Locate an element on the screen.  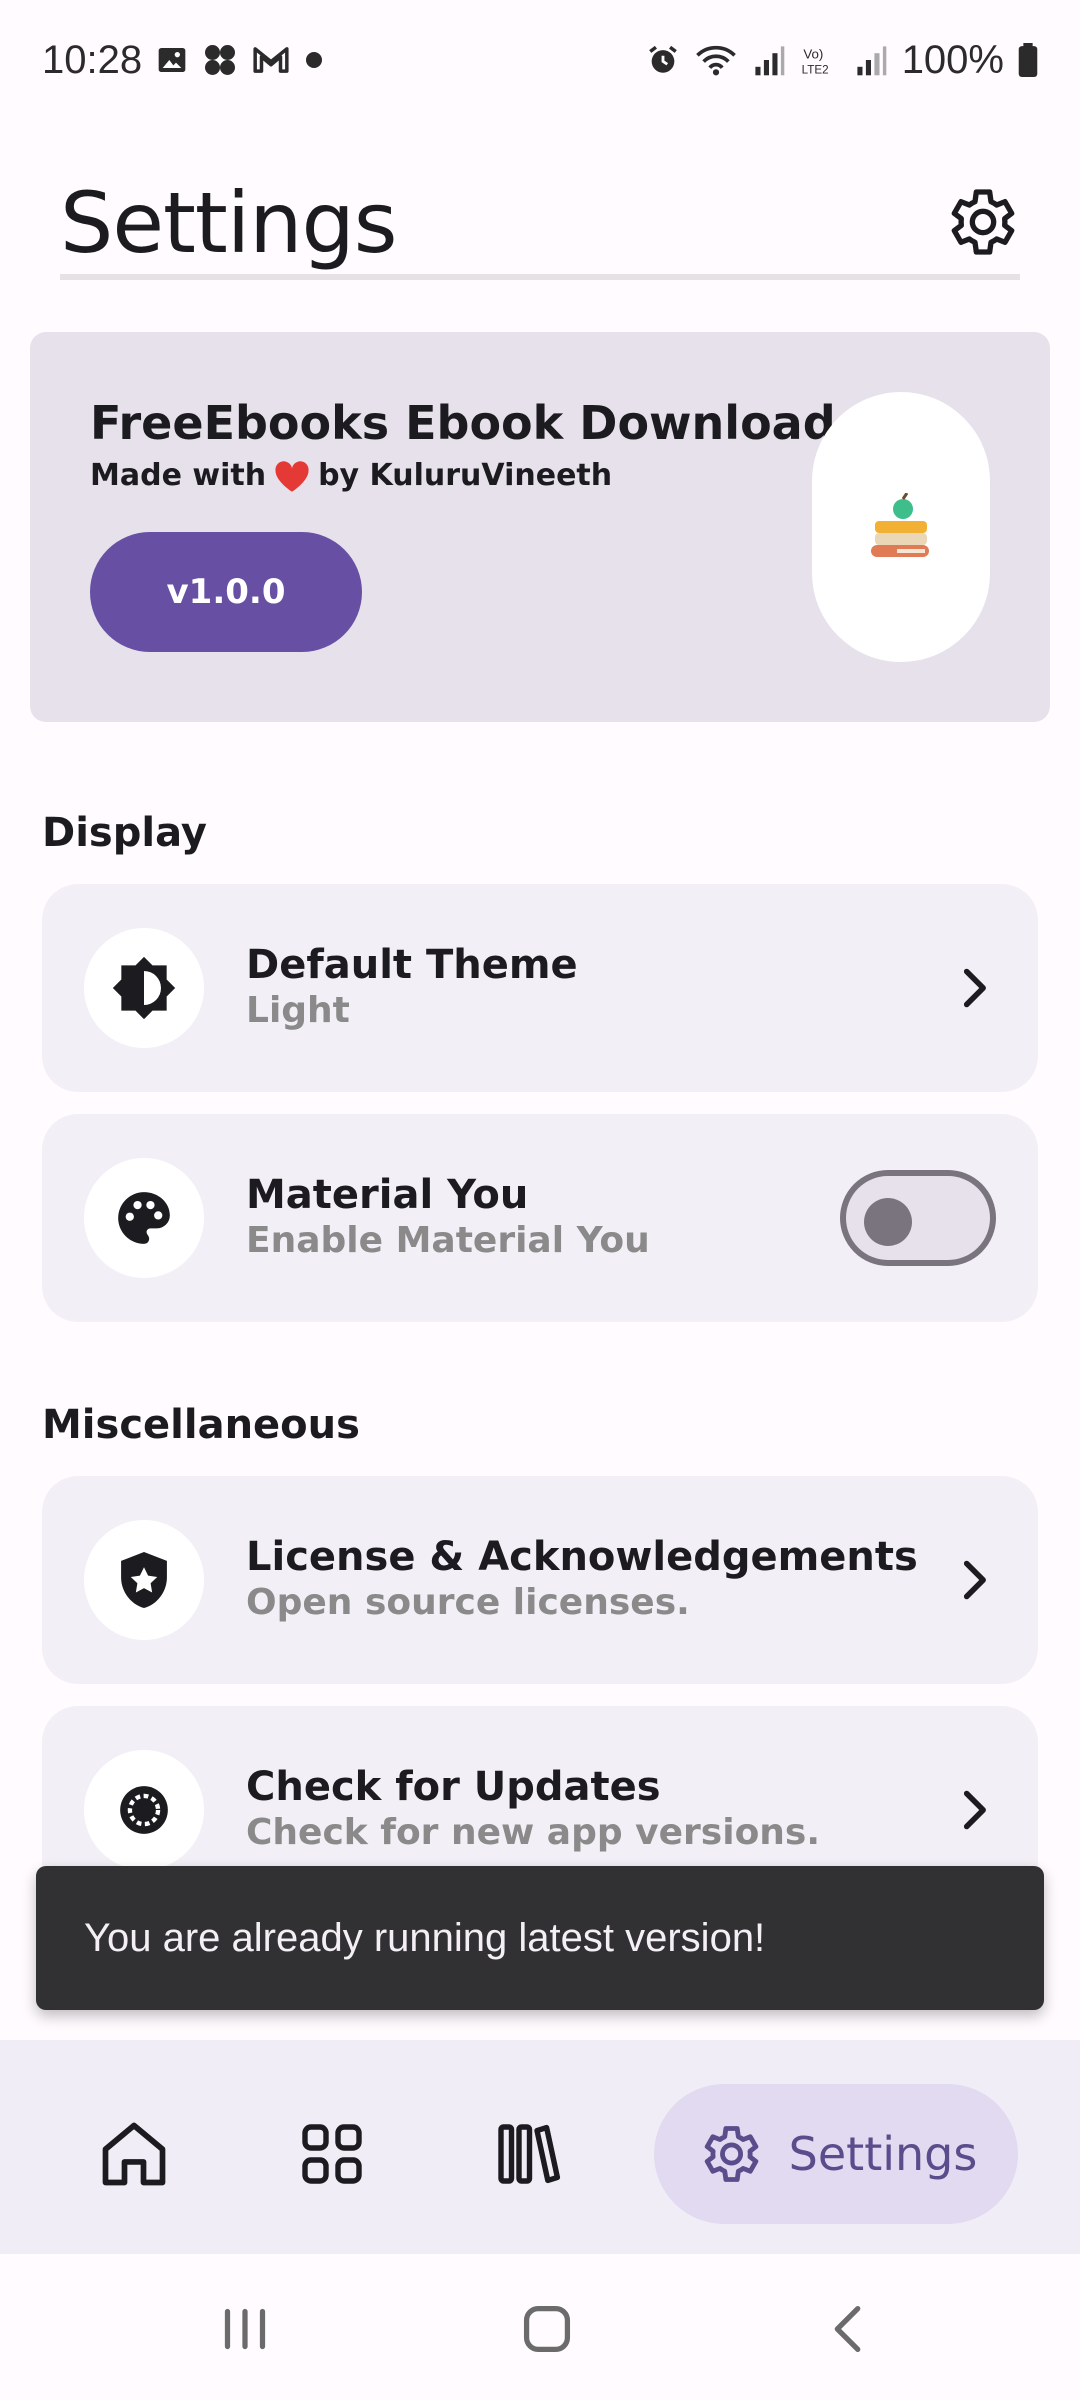
svg-text: Vo) is located at coordinates (813, 53).